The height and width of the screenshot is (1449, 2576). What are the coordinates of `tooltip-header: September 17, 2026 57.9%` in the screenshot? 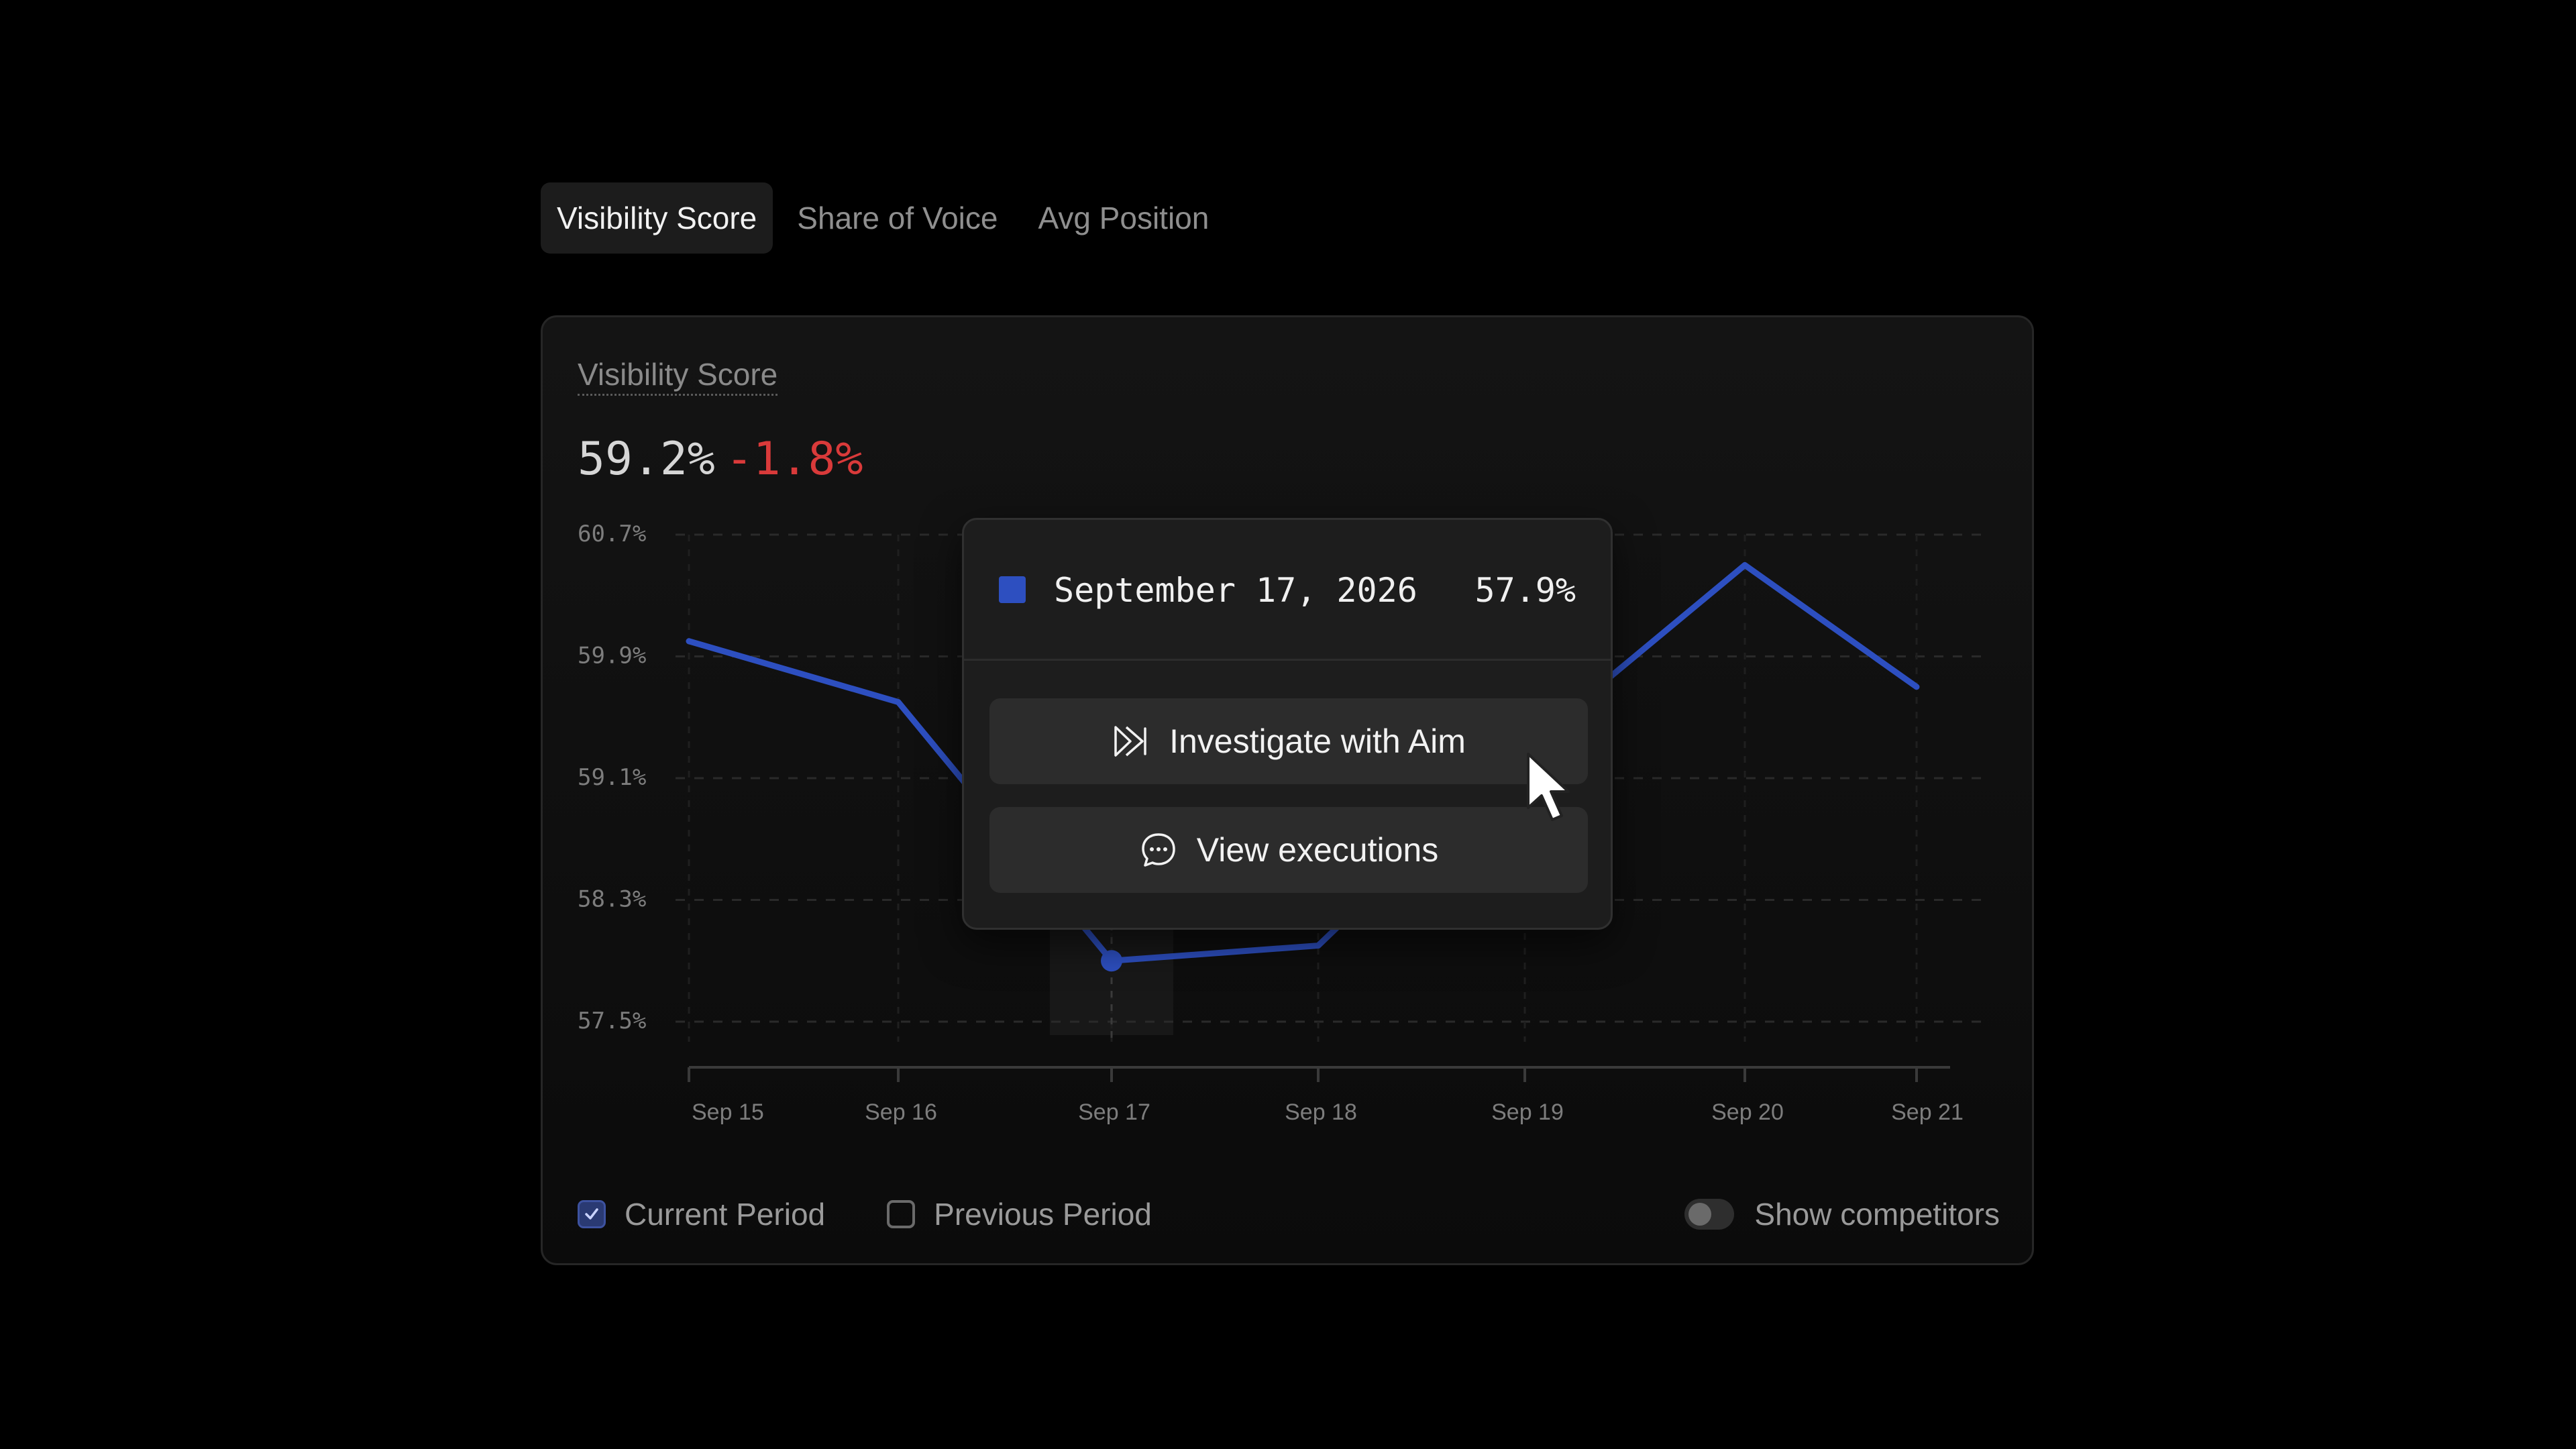 It's located at (1287, 590).